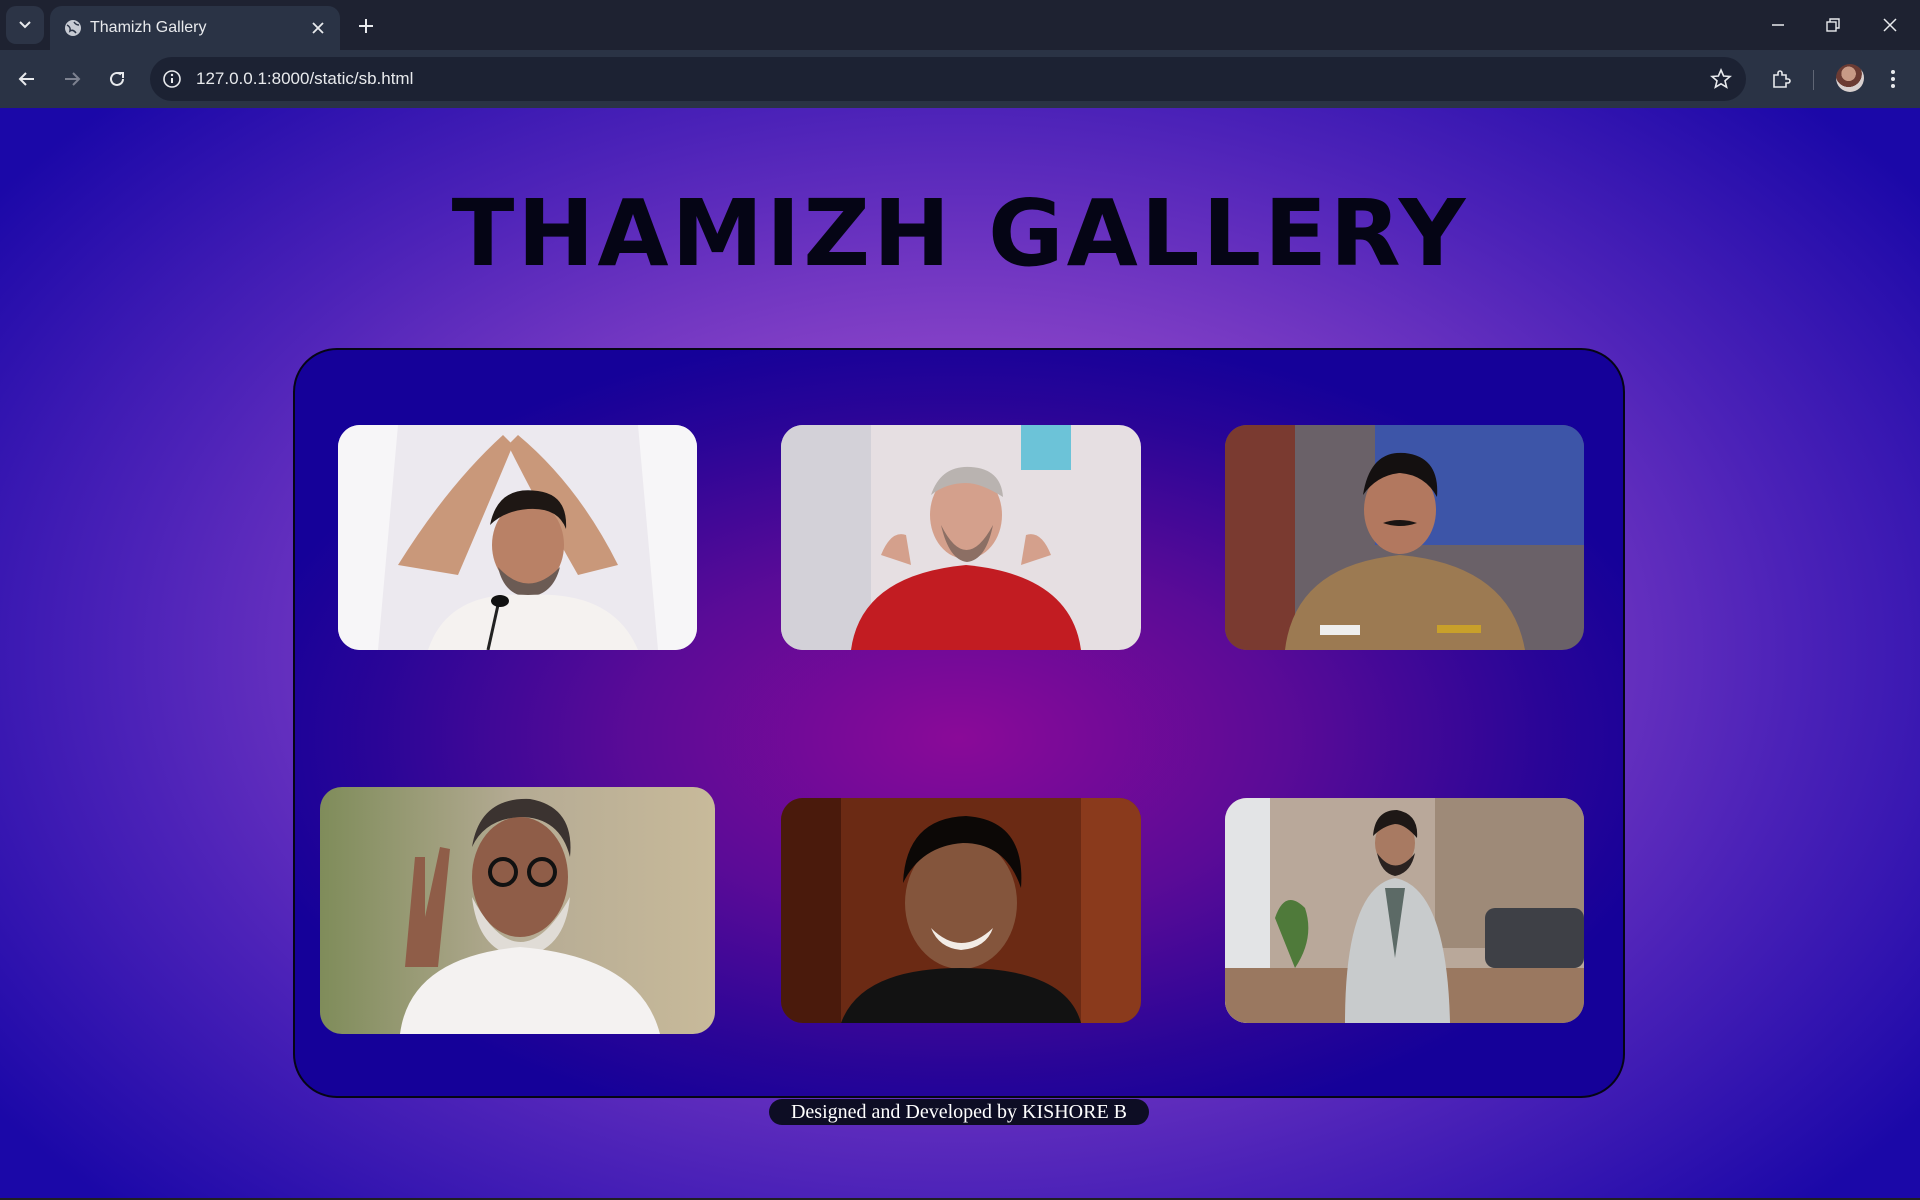  Describe the element at coordinates (960, 233) in the screenshot. I see `page-title: THAMIZH GALLERY` at that location.